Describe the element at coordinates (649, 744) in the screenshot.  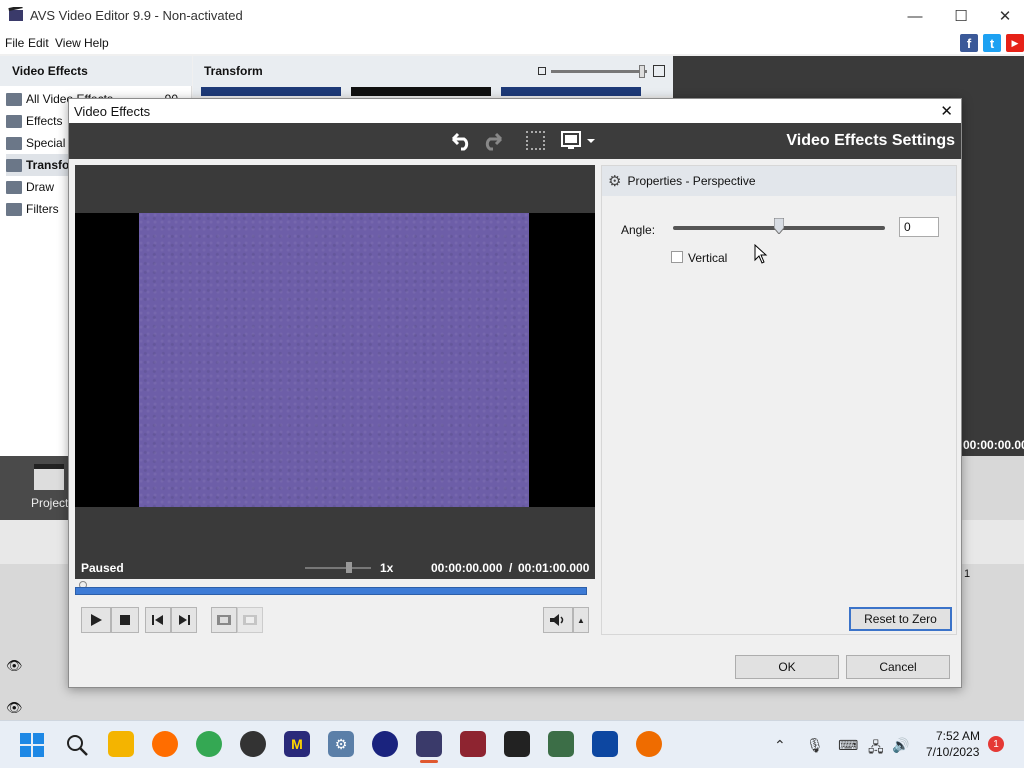
I see `fl-studio-icon` at that location.